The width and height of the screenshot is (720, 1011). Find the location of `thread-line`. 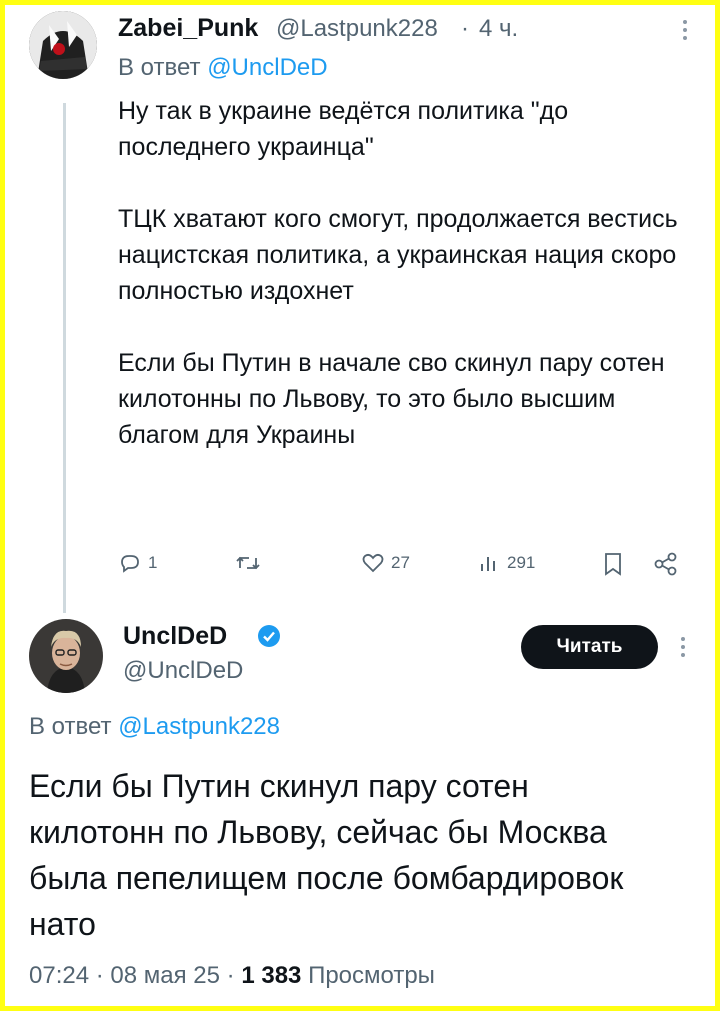

thread-line is located at coordinates (64, 358).